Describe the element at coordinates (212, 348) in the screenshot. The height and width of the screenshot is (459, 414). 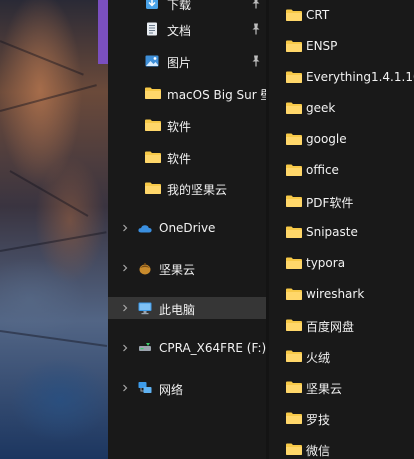
I see `nav-item-label: CPRA_X64FRE (F:)` at that location.